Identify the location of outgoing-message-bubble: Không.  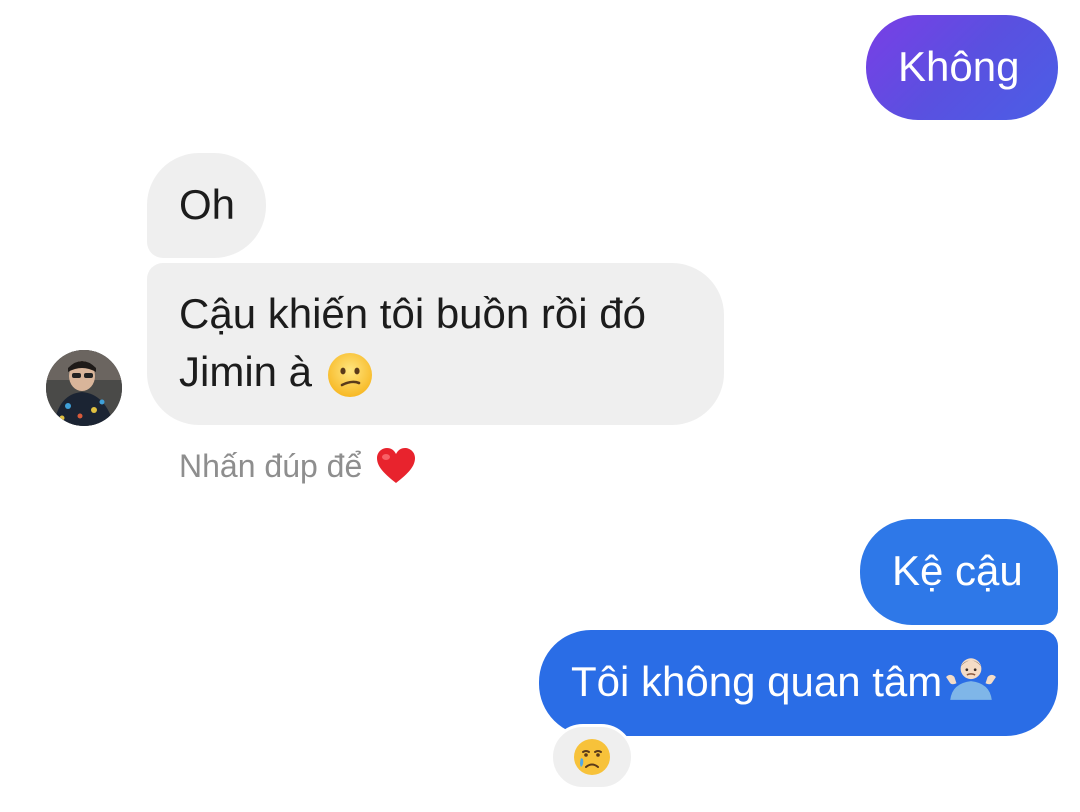
(962, 67).